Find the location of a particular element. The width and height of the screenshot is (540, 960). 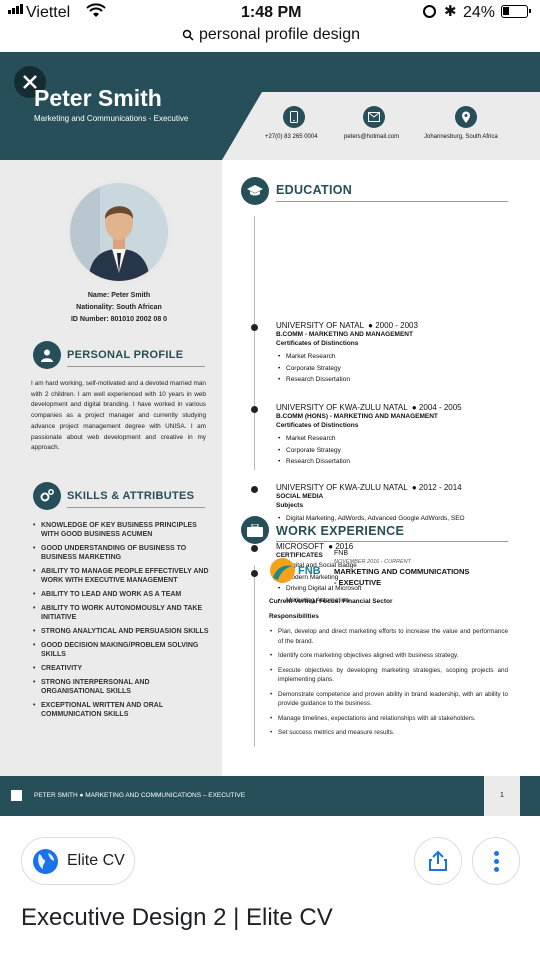

share-icon is located at coordinates (438, 860).